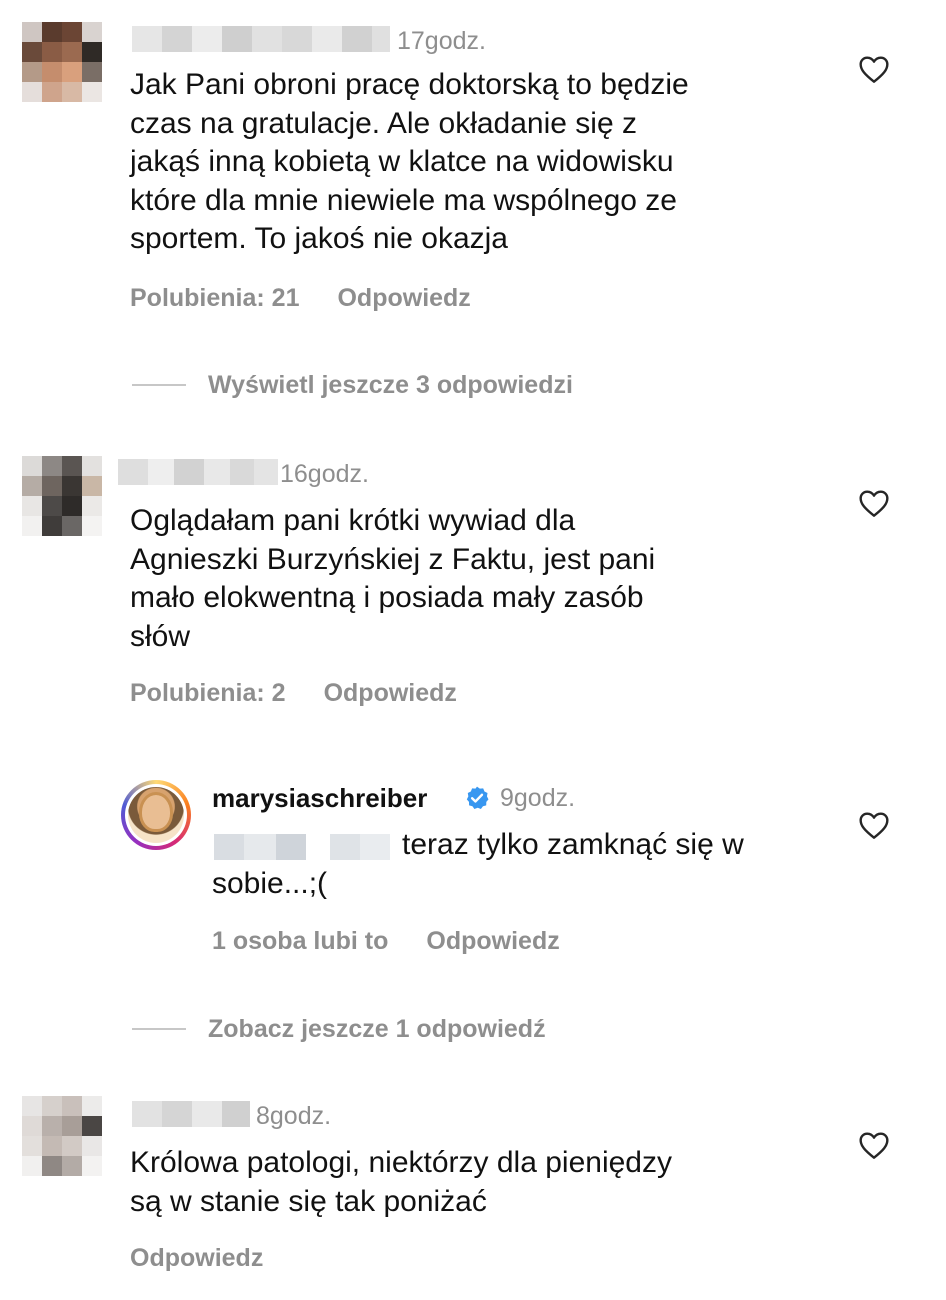 This screenshot has width=946, height=1300. I want to click on avatar-story-ring, so click(156, 815).